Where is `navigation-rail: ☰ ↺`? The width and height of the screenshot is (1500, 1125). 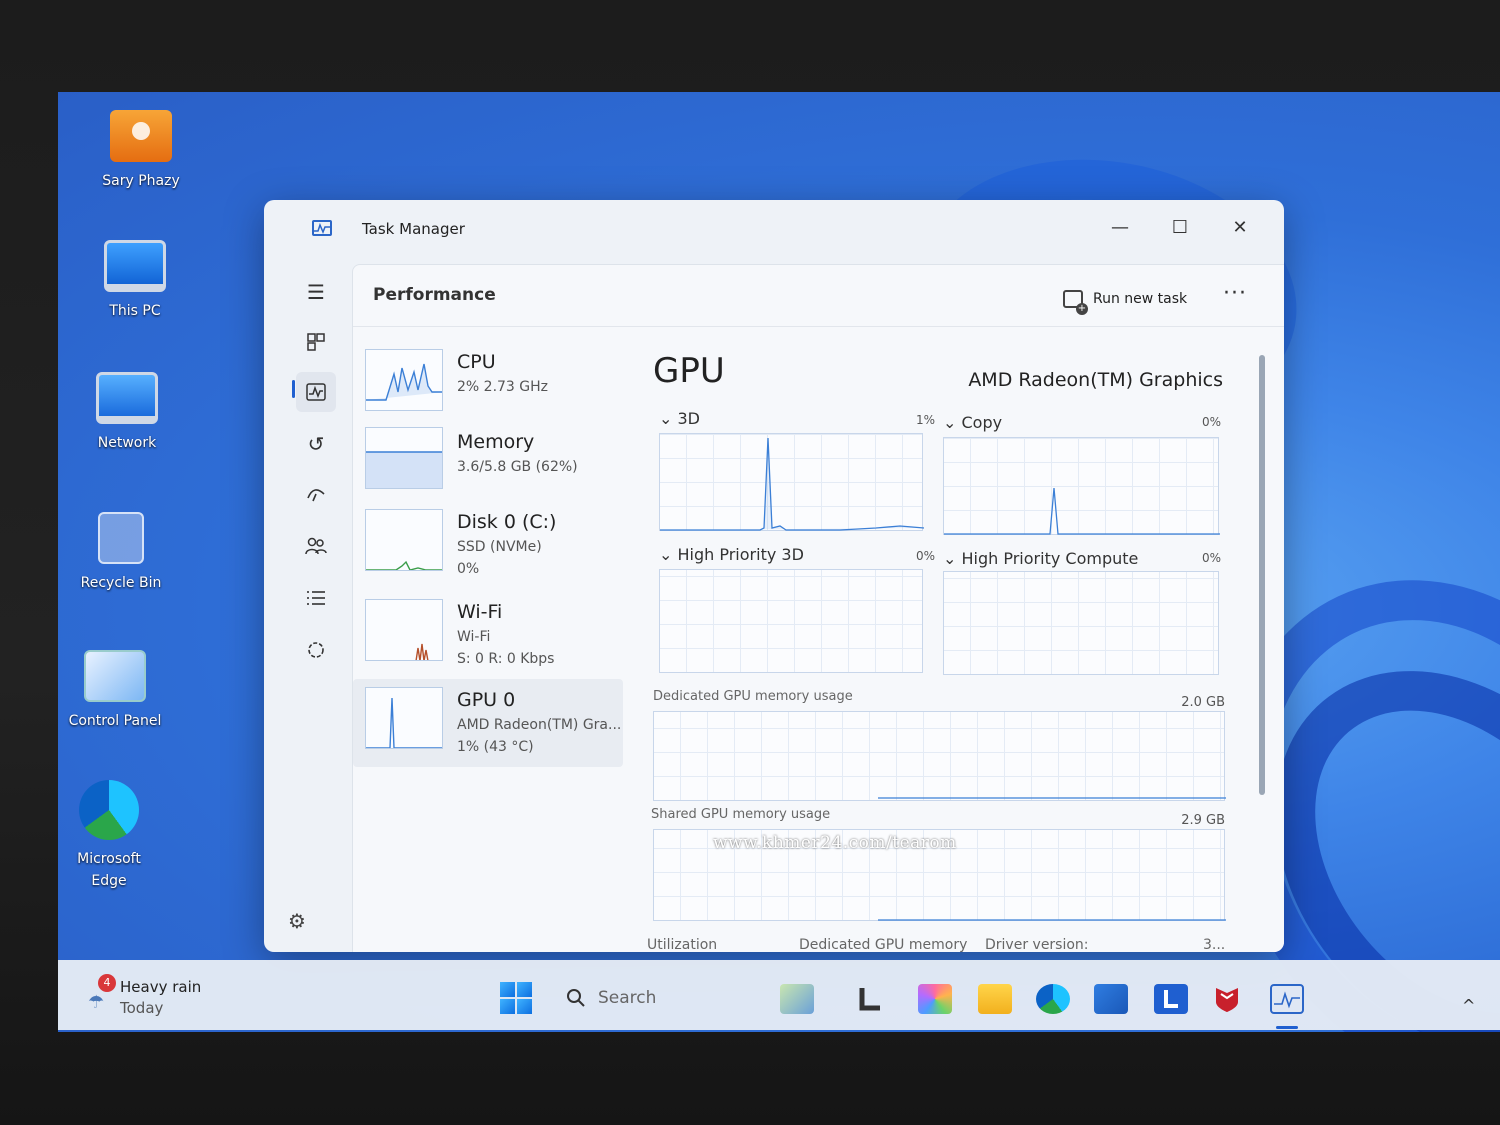 navigation-rail: ☰ ↺ is located at coordinates (308, 606).